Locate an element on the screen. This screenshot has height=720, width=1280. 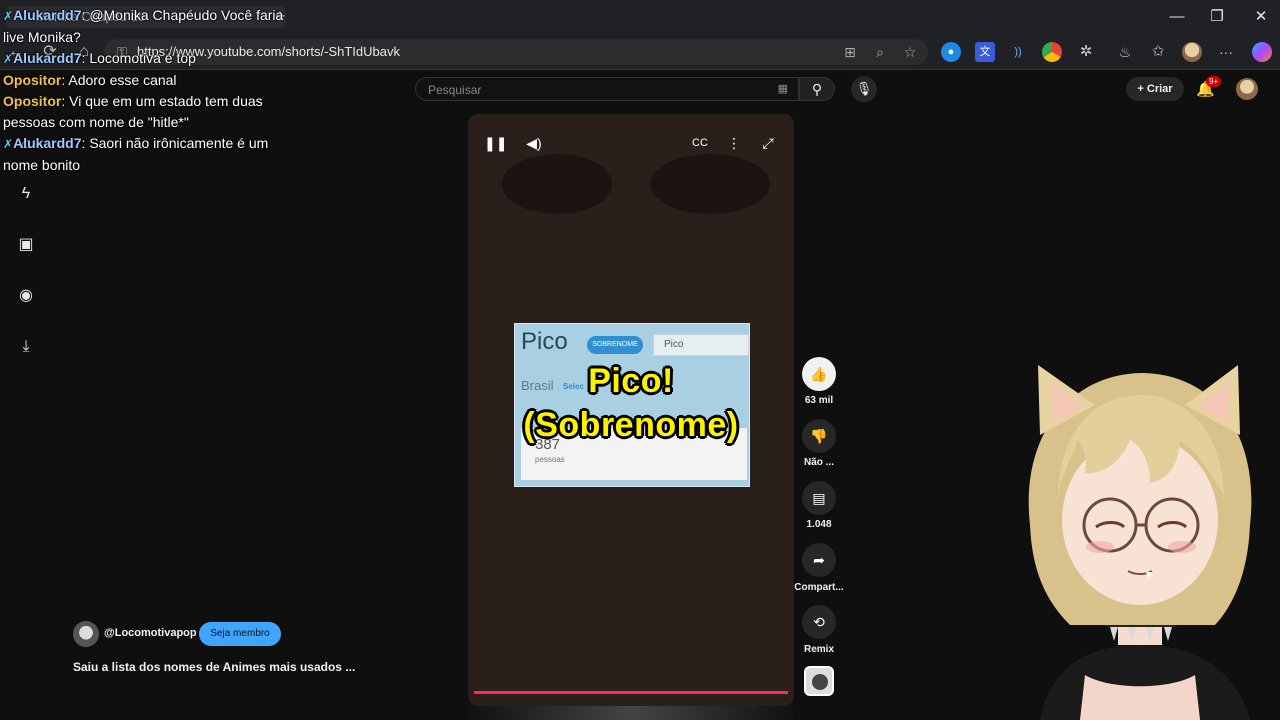
performance-icon: ♨ is located at coordinates (1125, 52).